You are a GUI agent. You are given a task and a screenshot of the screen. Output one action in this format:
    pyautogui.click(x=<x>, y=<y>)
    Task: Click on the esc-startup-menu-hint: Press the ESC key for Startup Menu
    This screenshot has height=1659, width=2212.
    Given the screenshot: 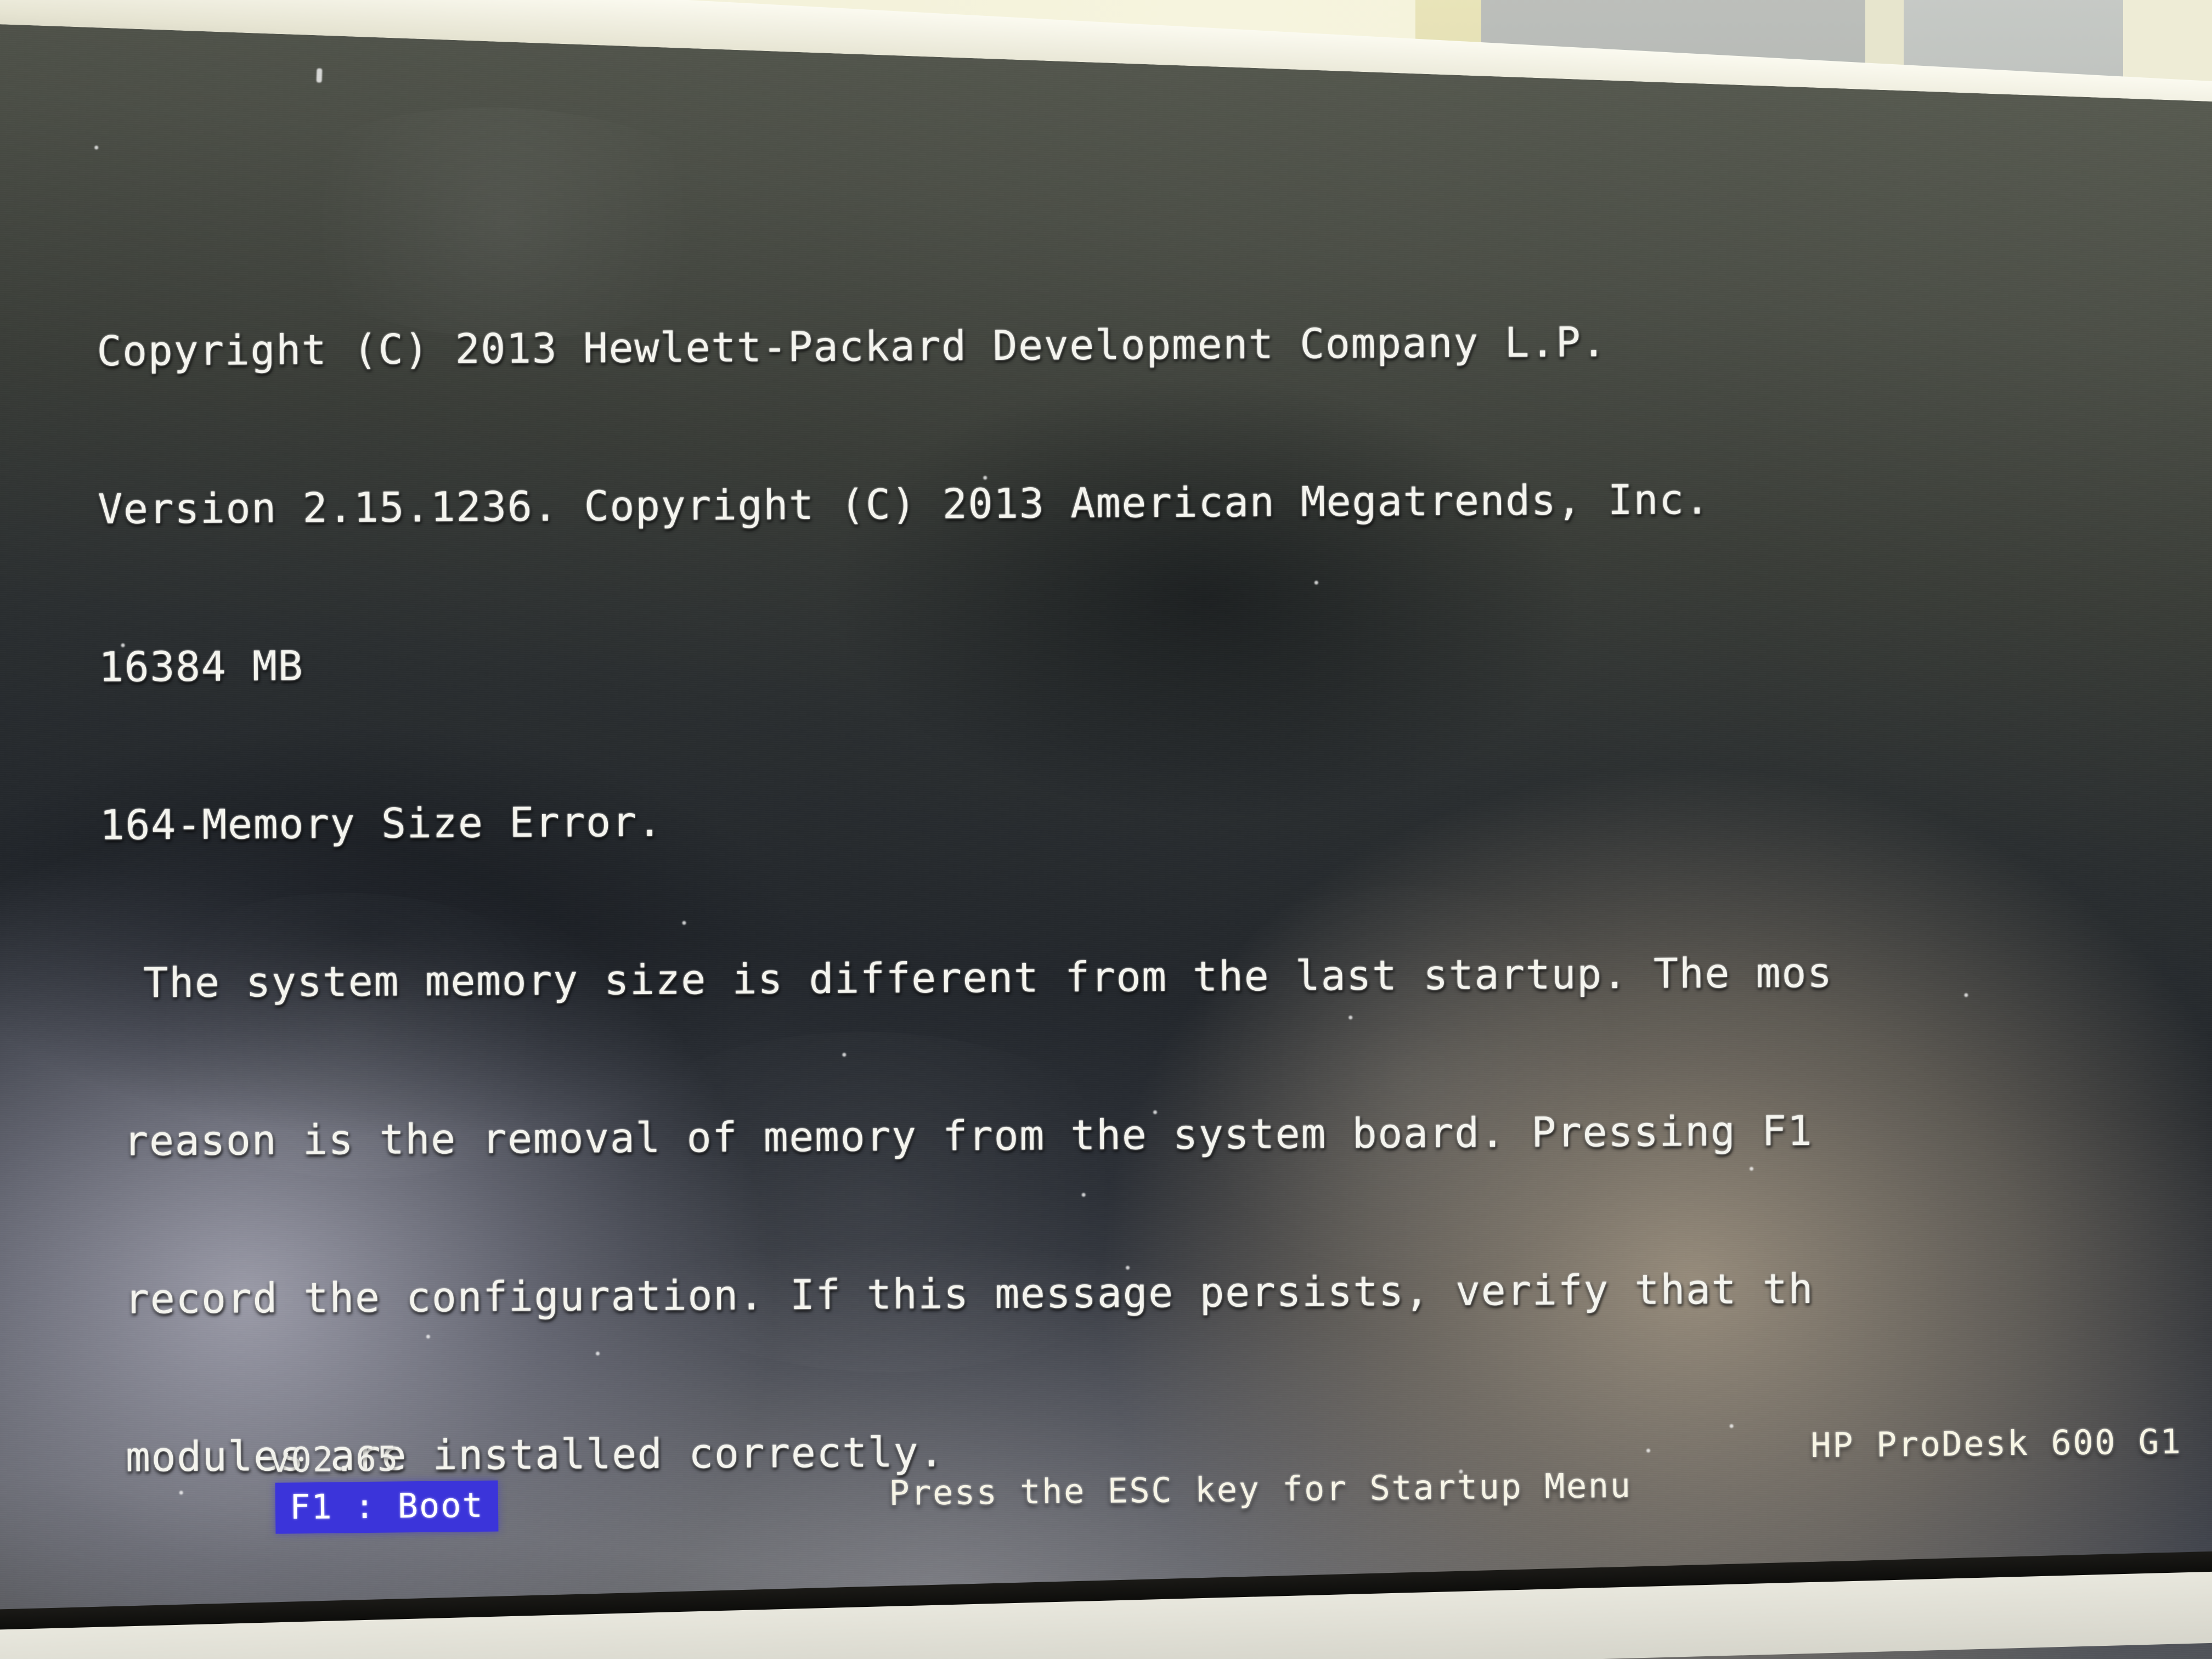 What is the action you would take?
    pyautogui.click(x=1260, y=1489)
    